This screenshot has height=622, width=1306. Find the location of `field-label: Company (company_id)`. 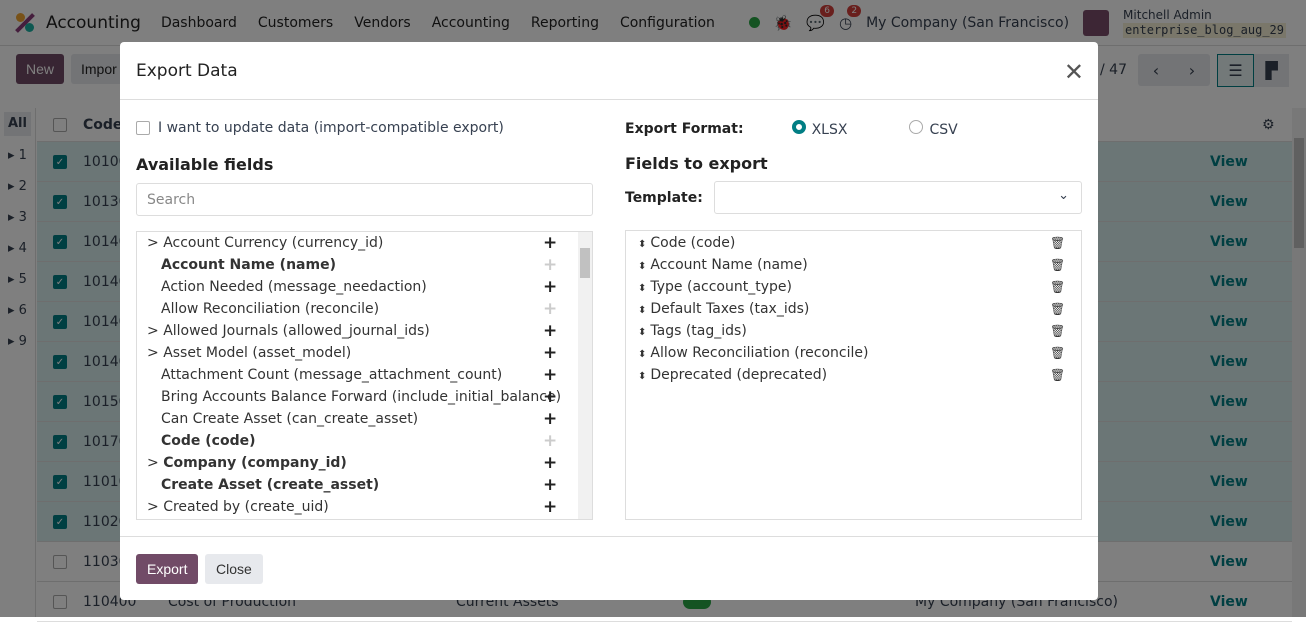

field-label: Company (company_id) is located at coordinates (255, 463).